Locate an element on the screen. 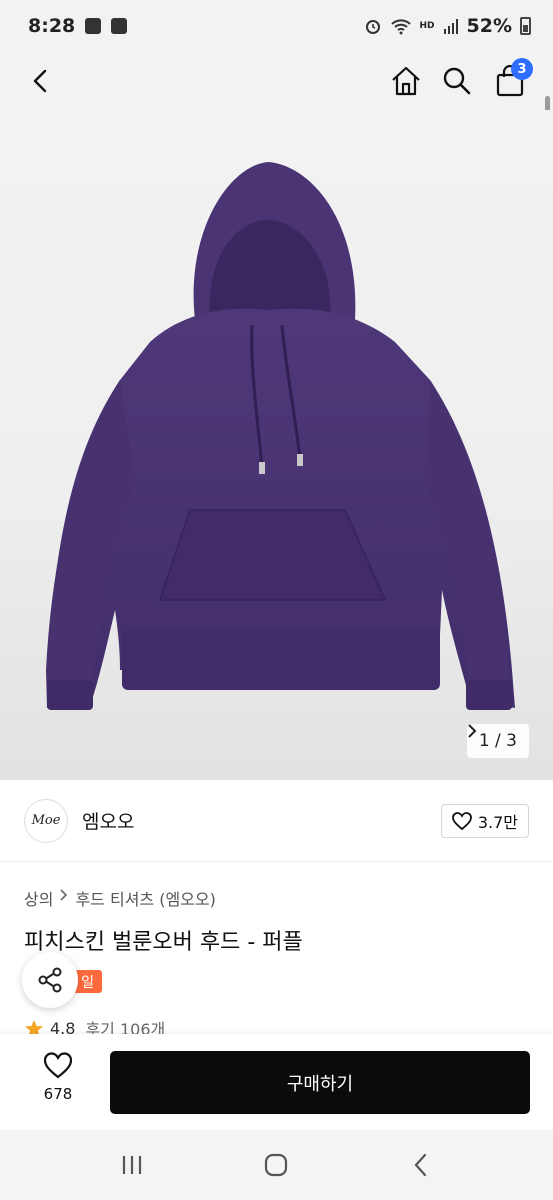 The width and height of the screenshot is (553, 1200). wifi-icon is located at coordinates (400, 27).